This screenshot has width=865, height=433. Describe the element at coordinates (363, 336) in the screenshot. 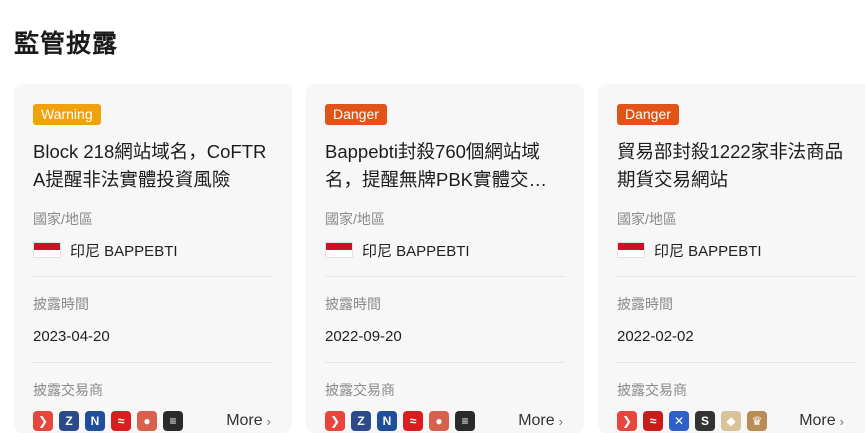

I see `disclosure-date: 2022-09-20` at that location.